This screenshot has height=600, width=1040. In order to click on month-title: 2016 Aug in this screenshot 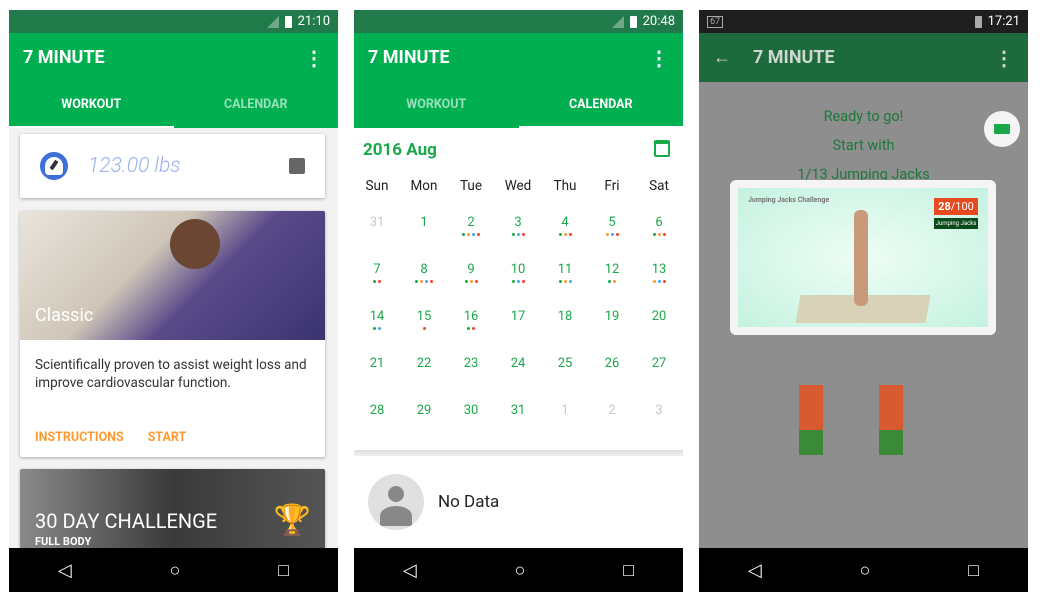, I will do `click(400, 150)`.